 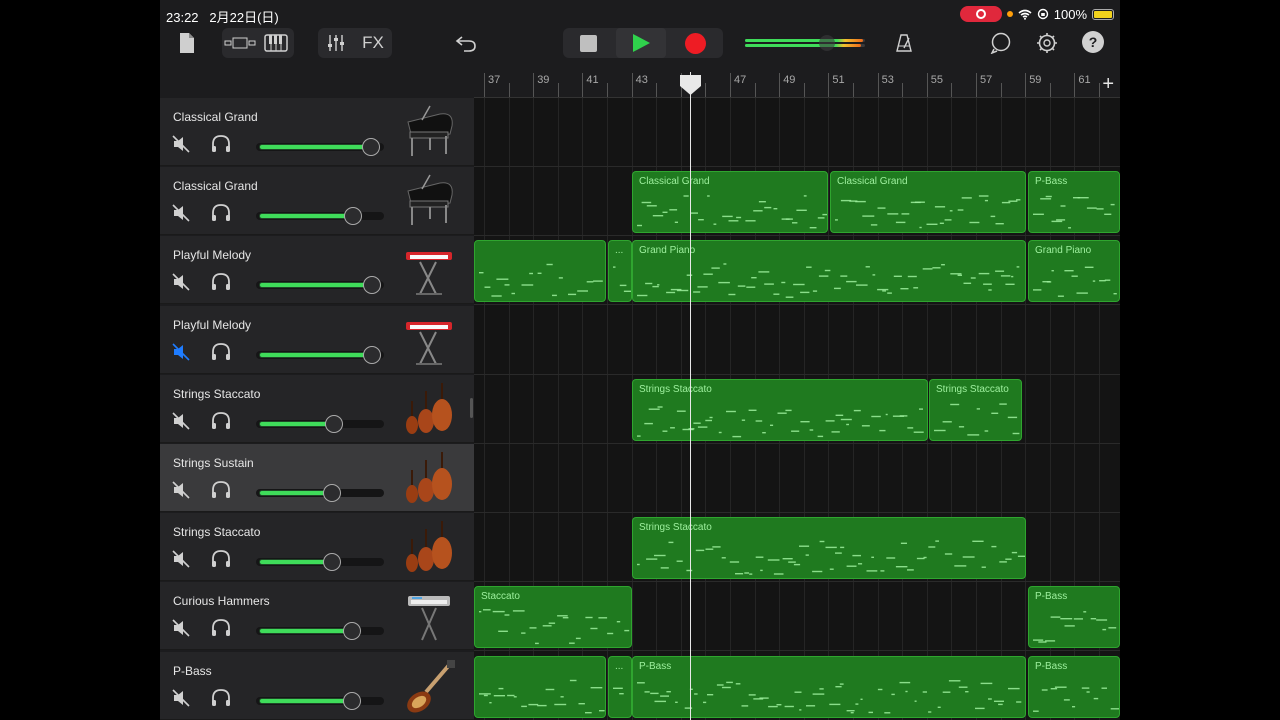 What do you see at coordinates (276, 43) in the screenshot?
I see `keyboard-instrument-icon` at bounding box center [276, 43].